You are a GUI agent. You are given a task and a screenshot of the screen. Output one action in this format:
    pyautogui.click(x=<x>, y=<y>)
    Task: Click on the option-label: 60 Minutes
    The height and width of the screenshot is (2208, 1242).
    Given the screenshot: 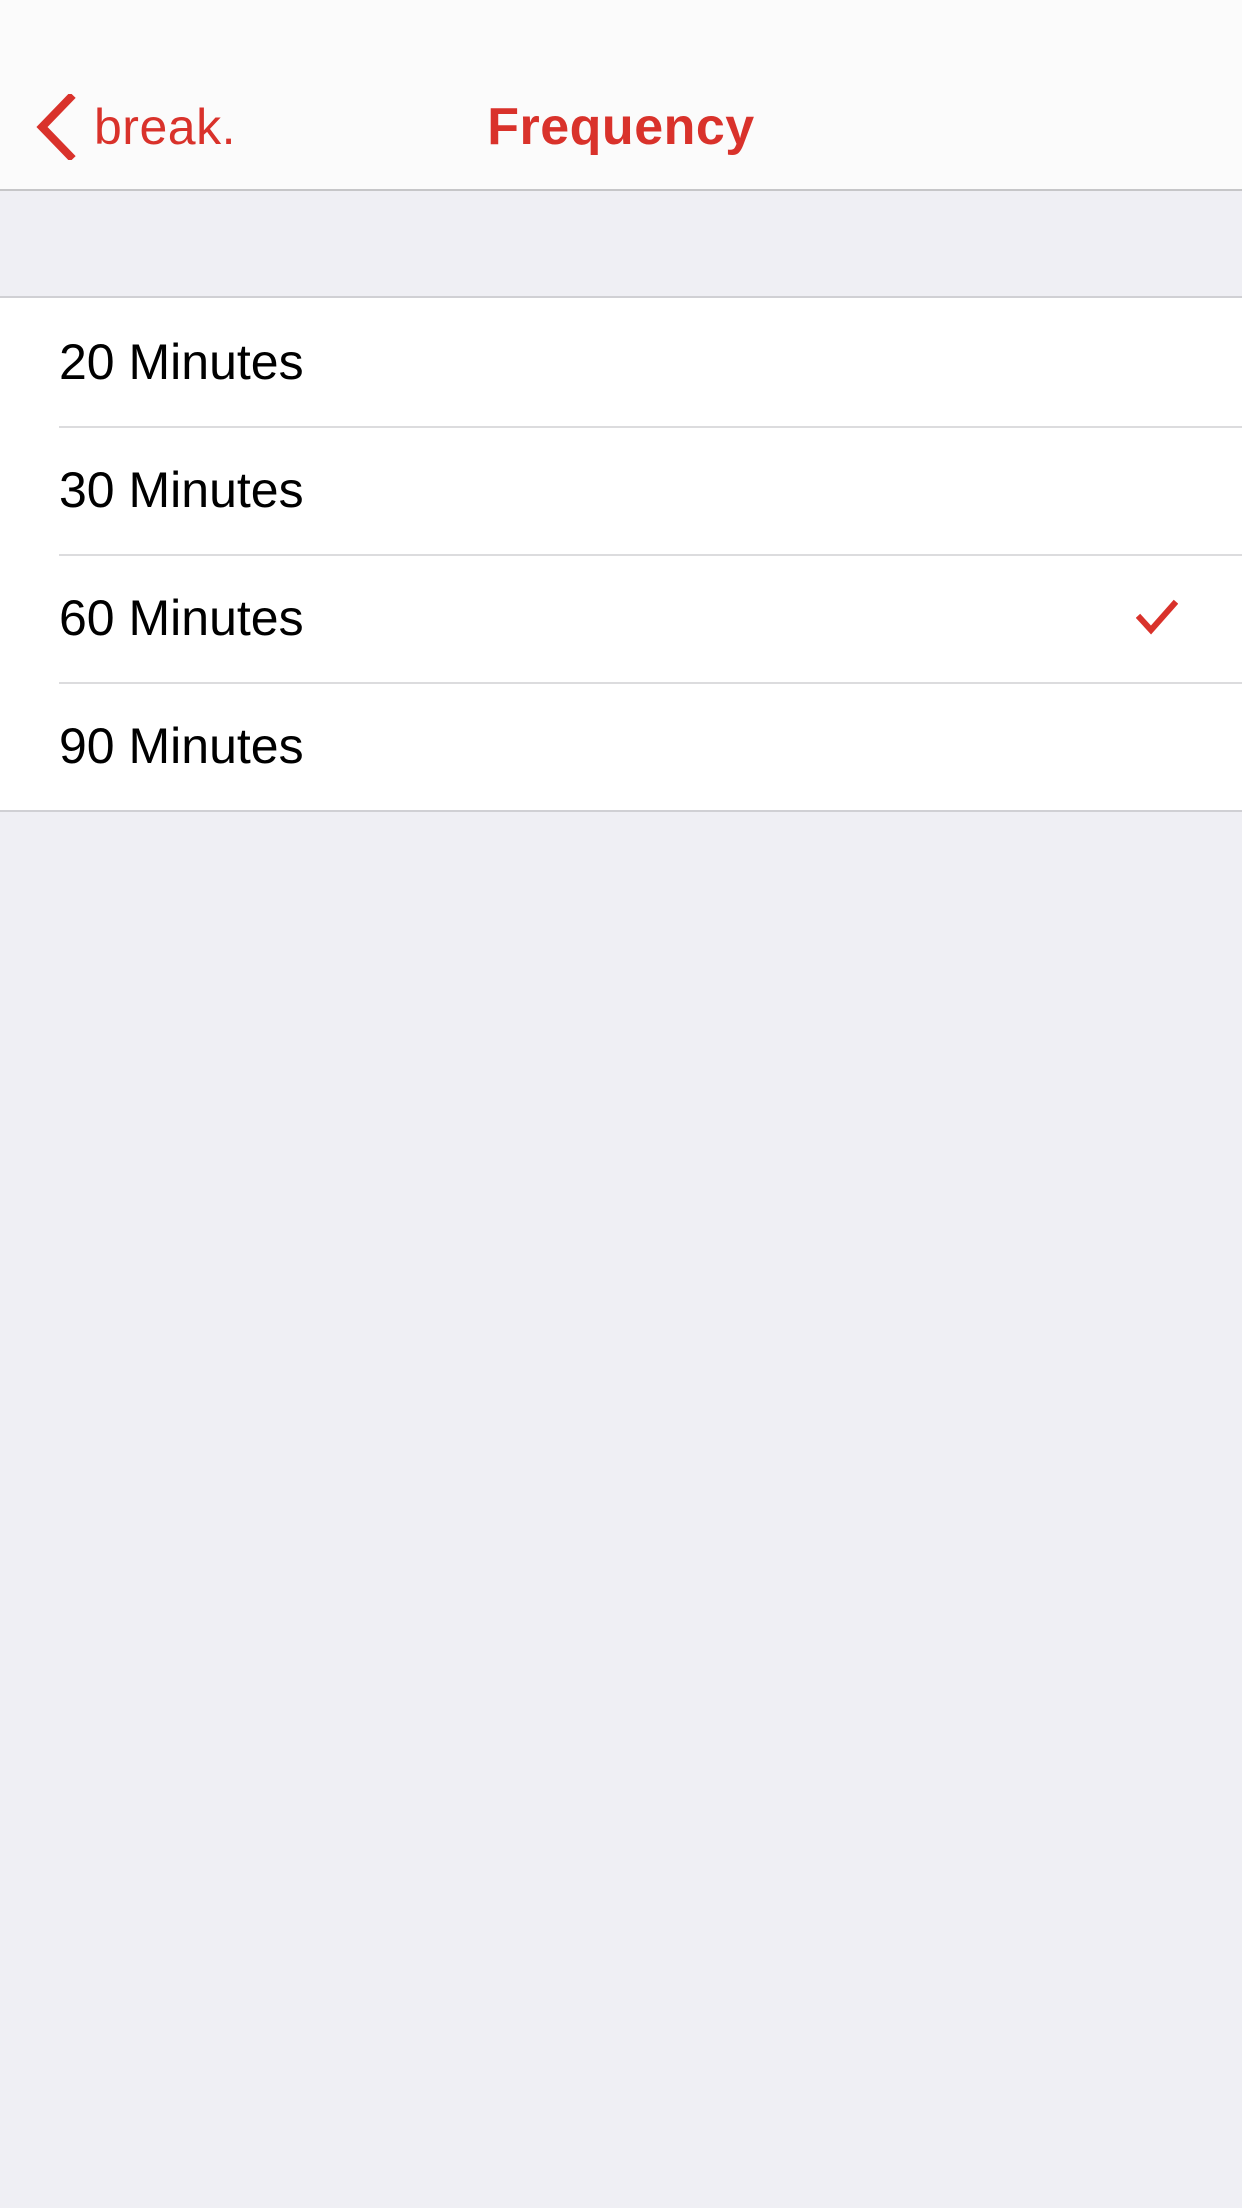 What is the action you would take?
    pyautogui.click(x=181, y=618)
    